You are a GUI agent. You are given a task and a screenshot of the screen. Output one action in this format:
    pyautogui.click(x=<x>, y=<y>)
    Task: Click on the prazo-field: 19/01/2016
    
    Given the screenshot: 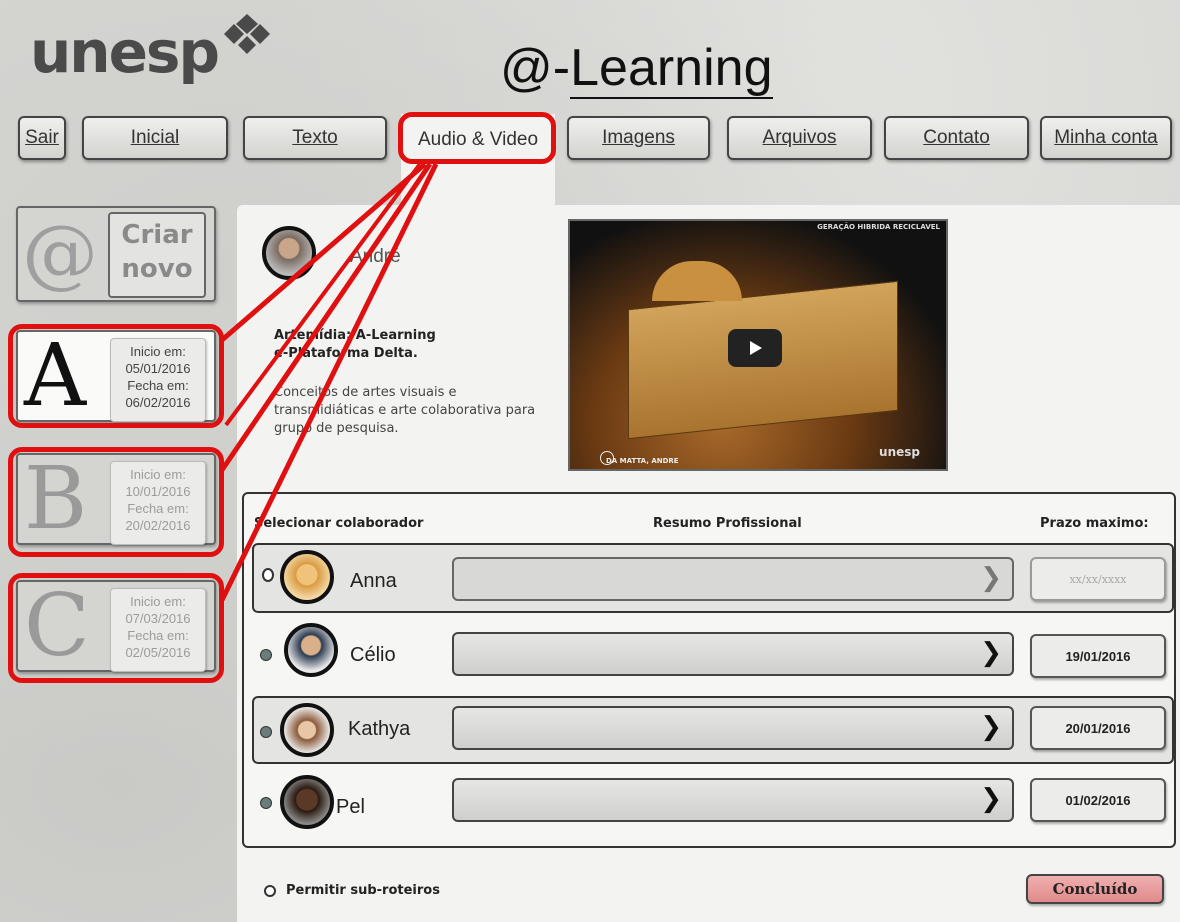 What is the action you would take?
    pyautogui.click(x=1098, y=656)
    